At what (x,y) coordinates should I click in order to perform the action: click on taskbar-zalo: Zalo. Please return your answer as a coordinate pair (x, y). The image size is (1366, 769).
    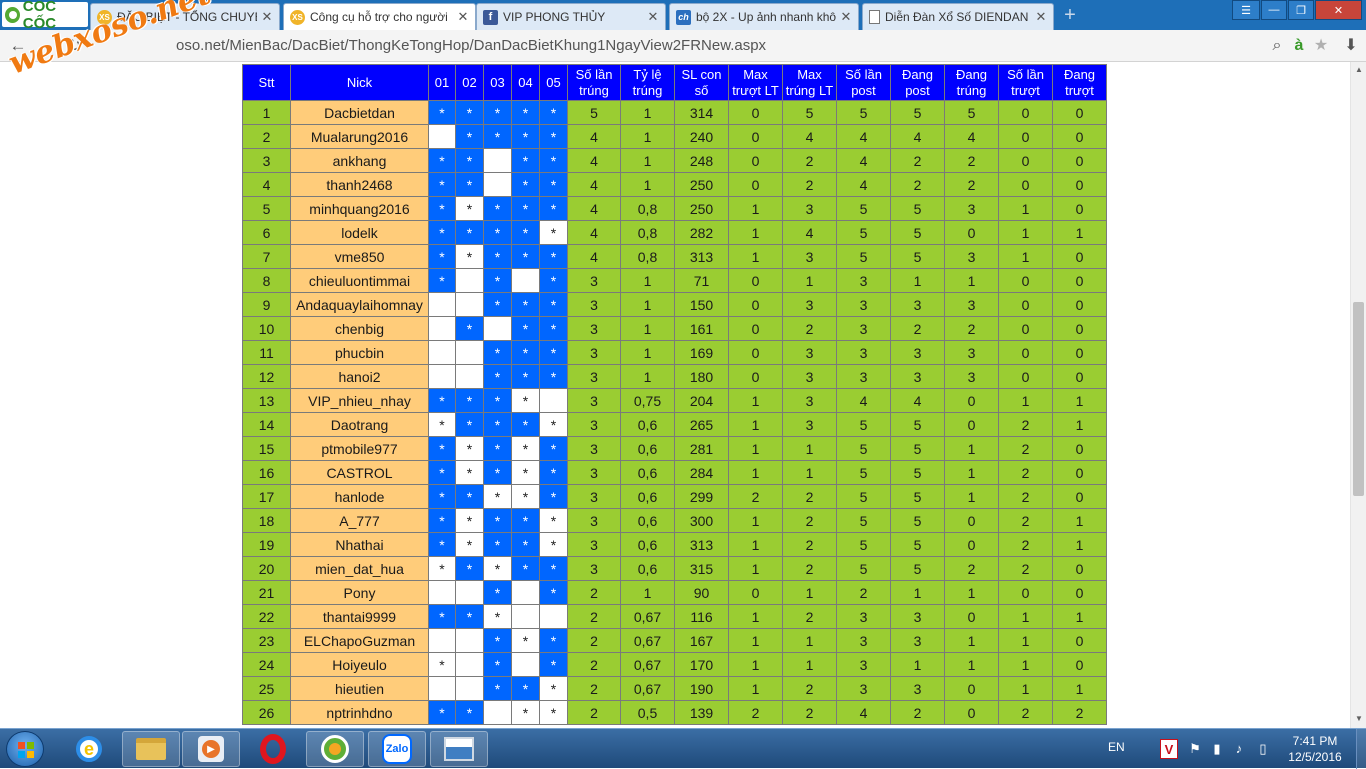
    Looking at the image, I should click on (397, 749).